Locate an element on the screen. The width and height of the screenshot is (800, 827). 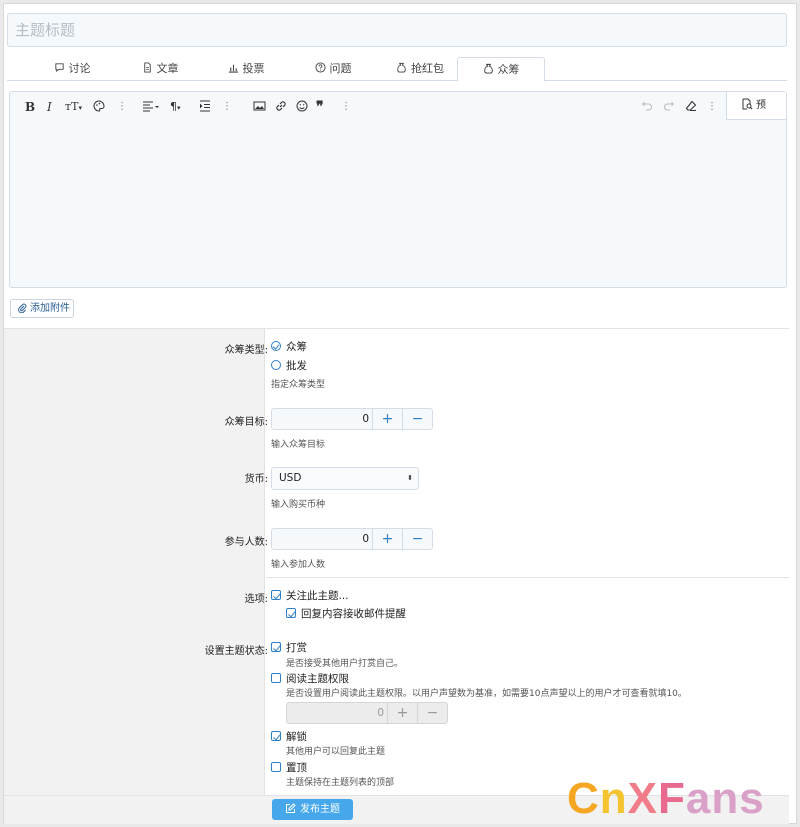
reward-checkbox is located at coordinates (276, 647).